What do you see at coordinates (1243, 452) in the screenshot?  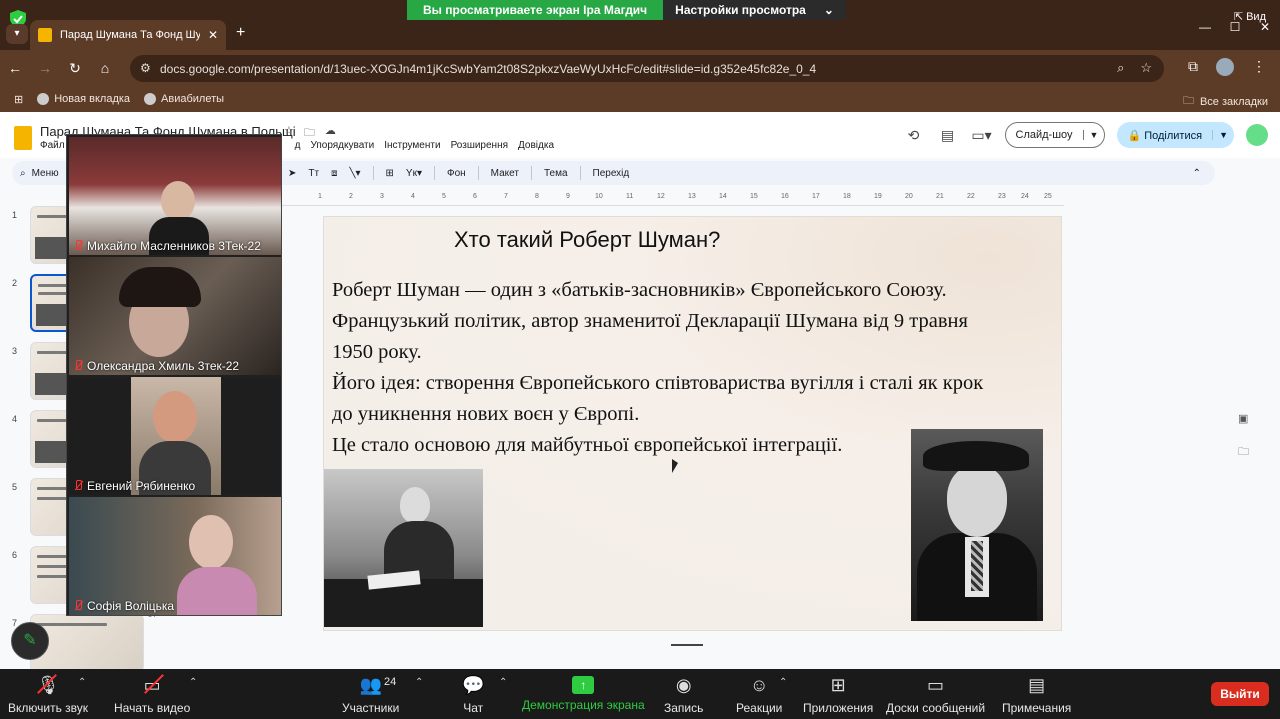 I see `folder-icon: 🗀` at bounding box center [1243, 452].